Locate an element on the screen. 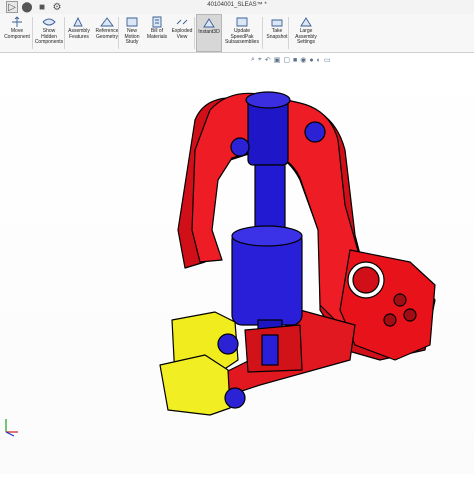 The height and width of the screenshot is (479, 474). bom-icon is located at coordinates (157, 22).